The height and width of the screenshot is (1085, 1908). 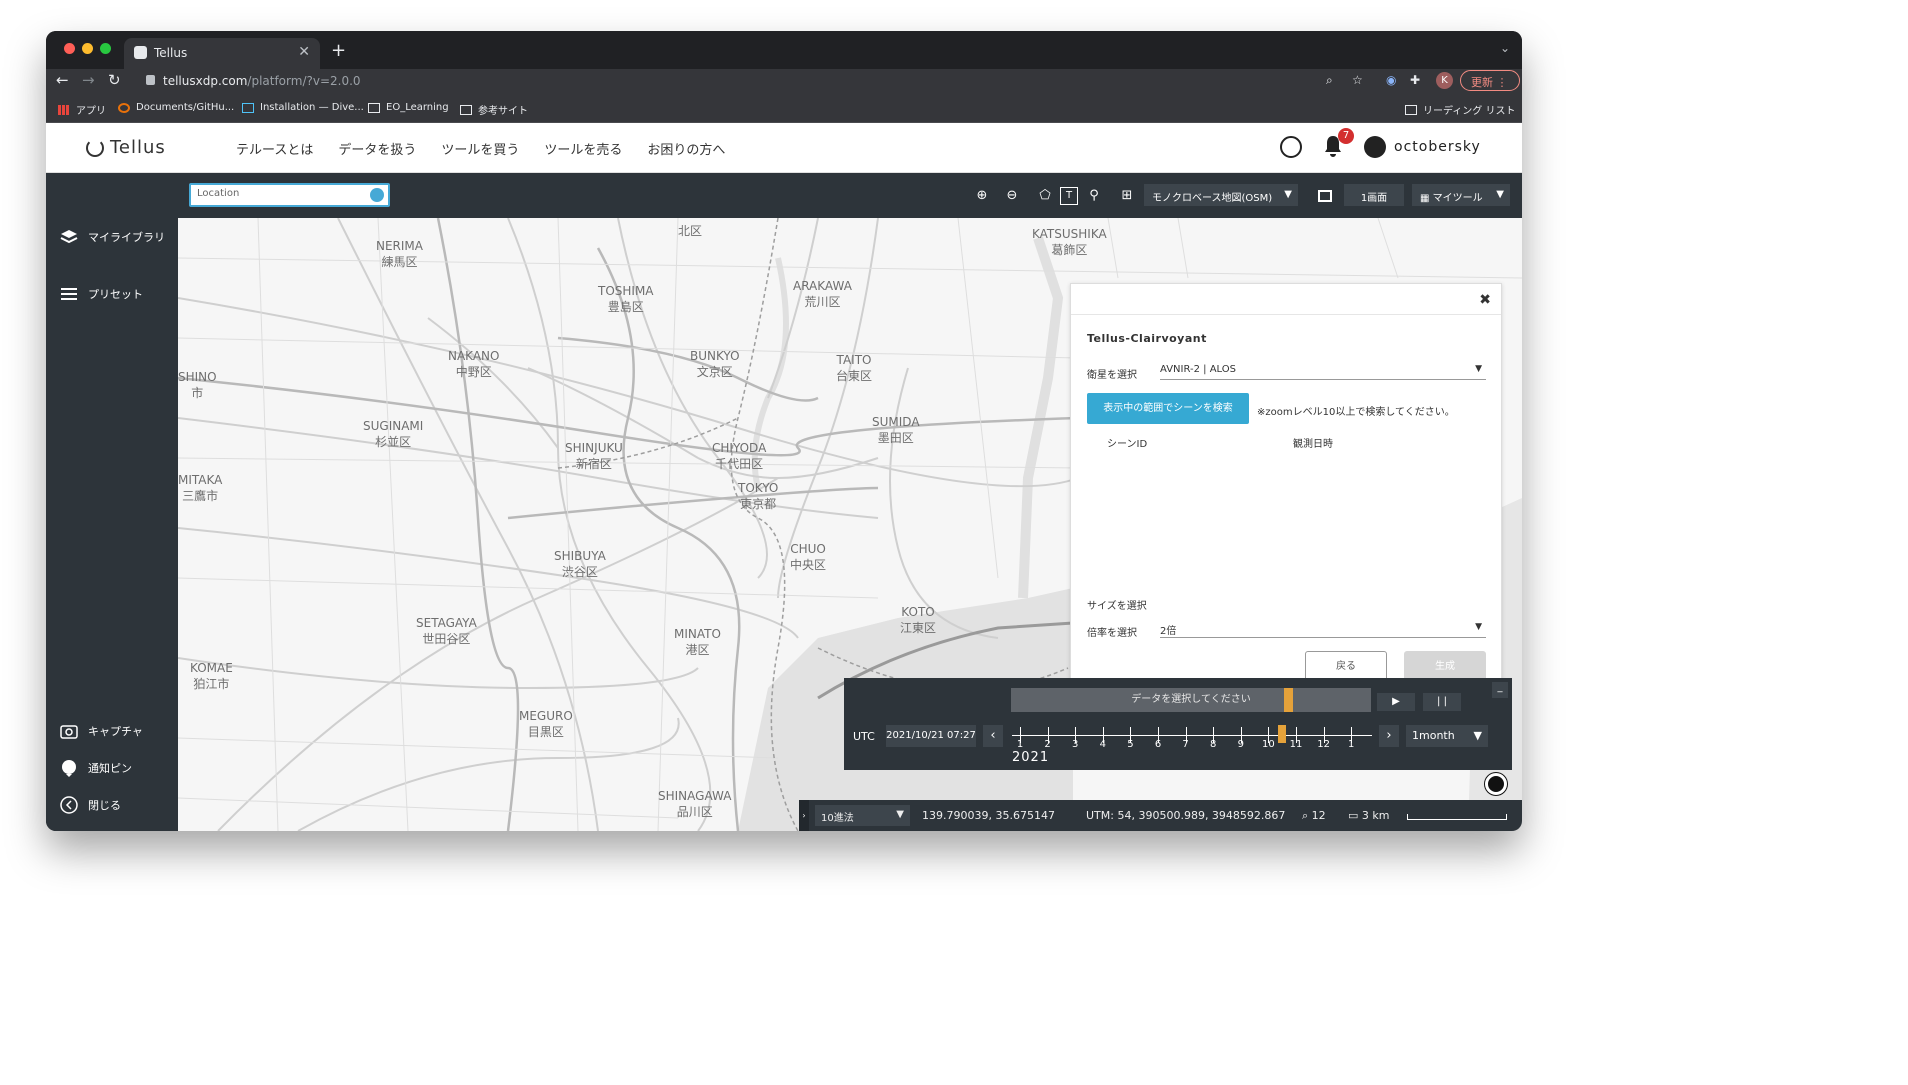 I want to click on bookmark-star-icon: ☆, so click(x=1357, y=80).